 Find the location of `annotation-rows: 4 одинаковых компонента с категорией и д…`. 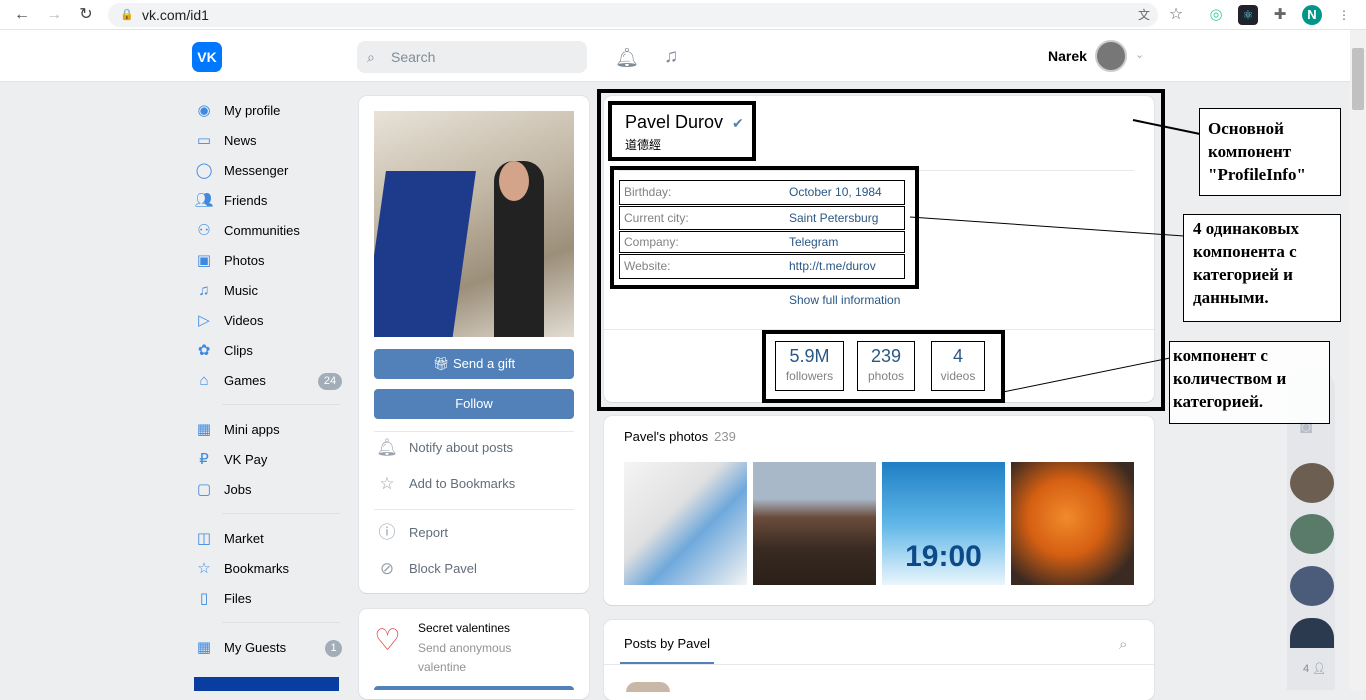

annotation-rows: 4 одинаковых компонента с категорией и д… is located at coordinates (1262, 268).